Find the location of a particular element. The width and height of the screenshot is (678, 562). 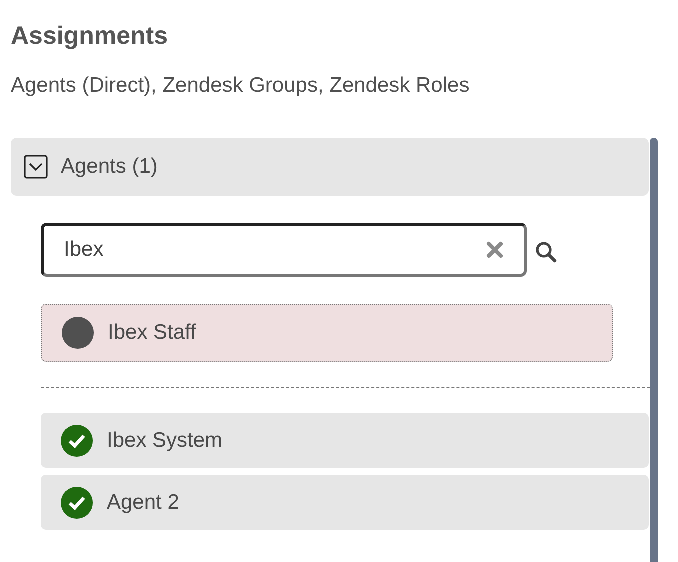

scrollbar is located at coordinates (654, 350).